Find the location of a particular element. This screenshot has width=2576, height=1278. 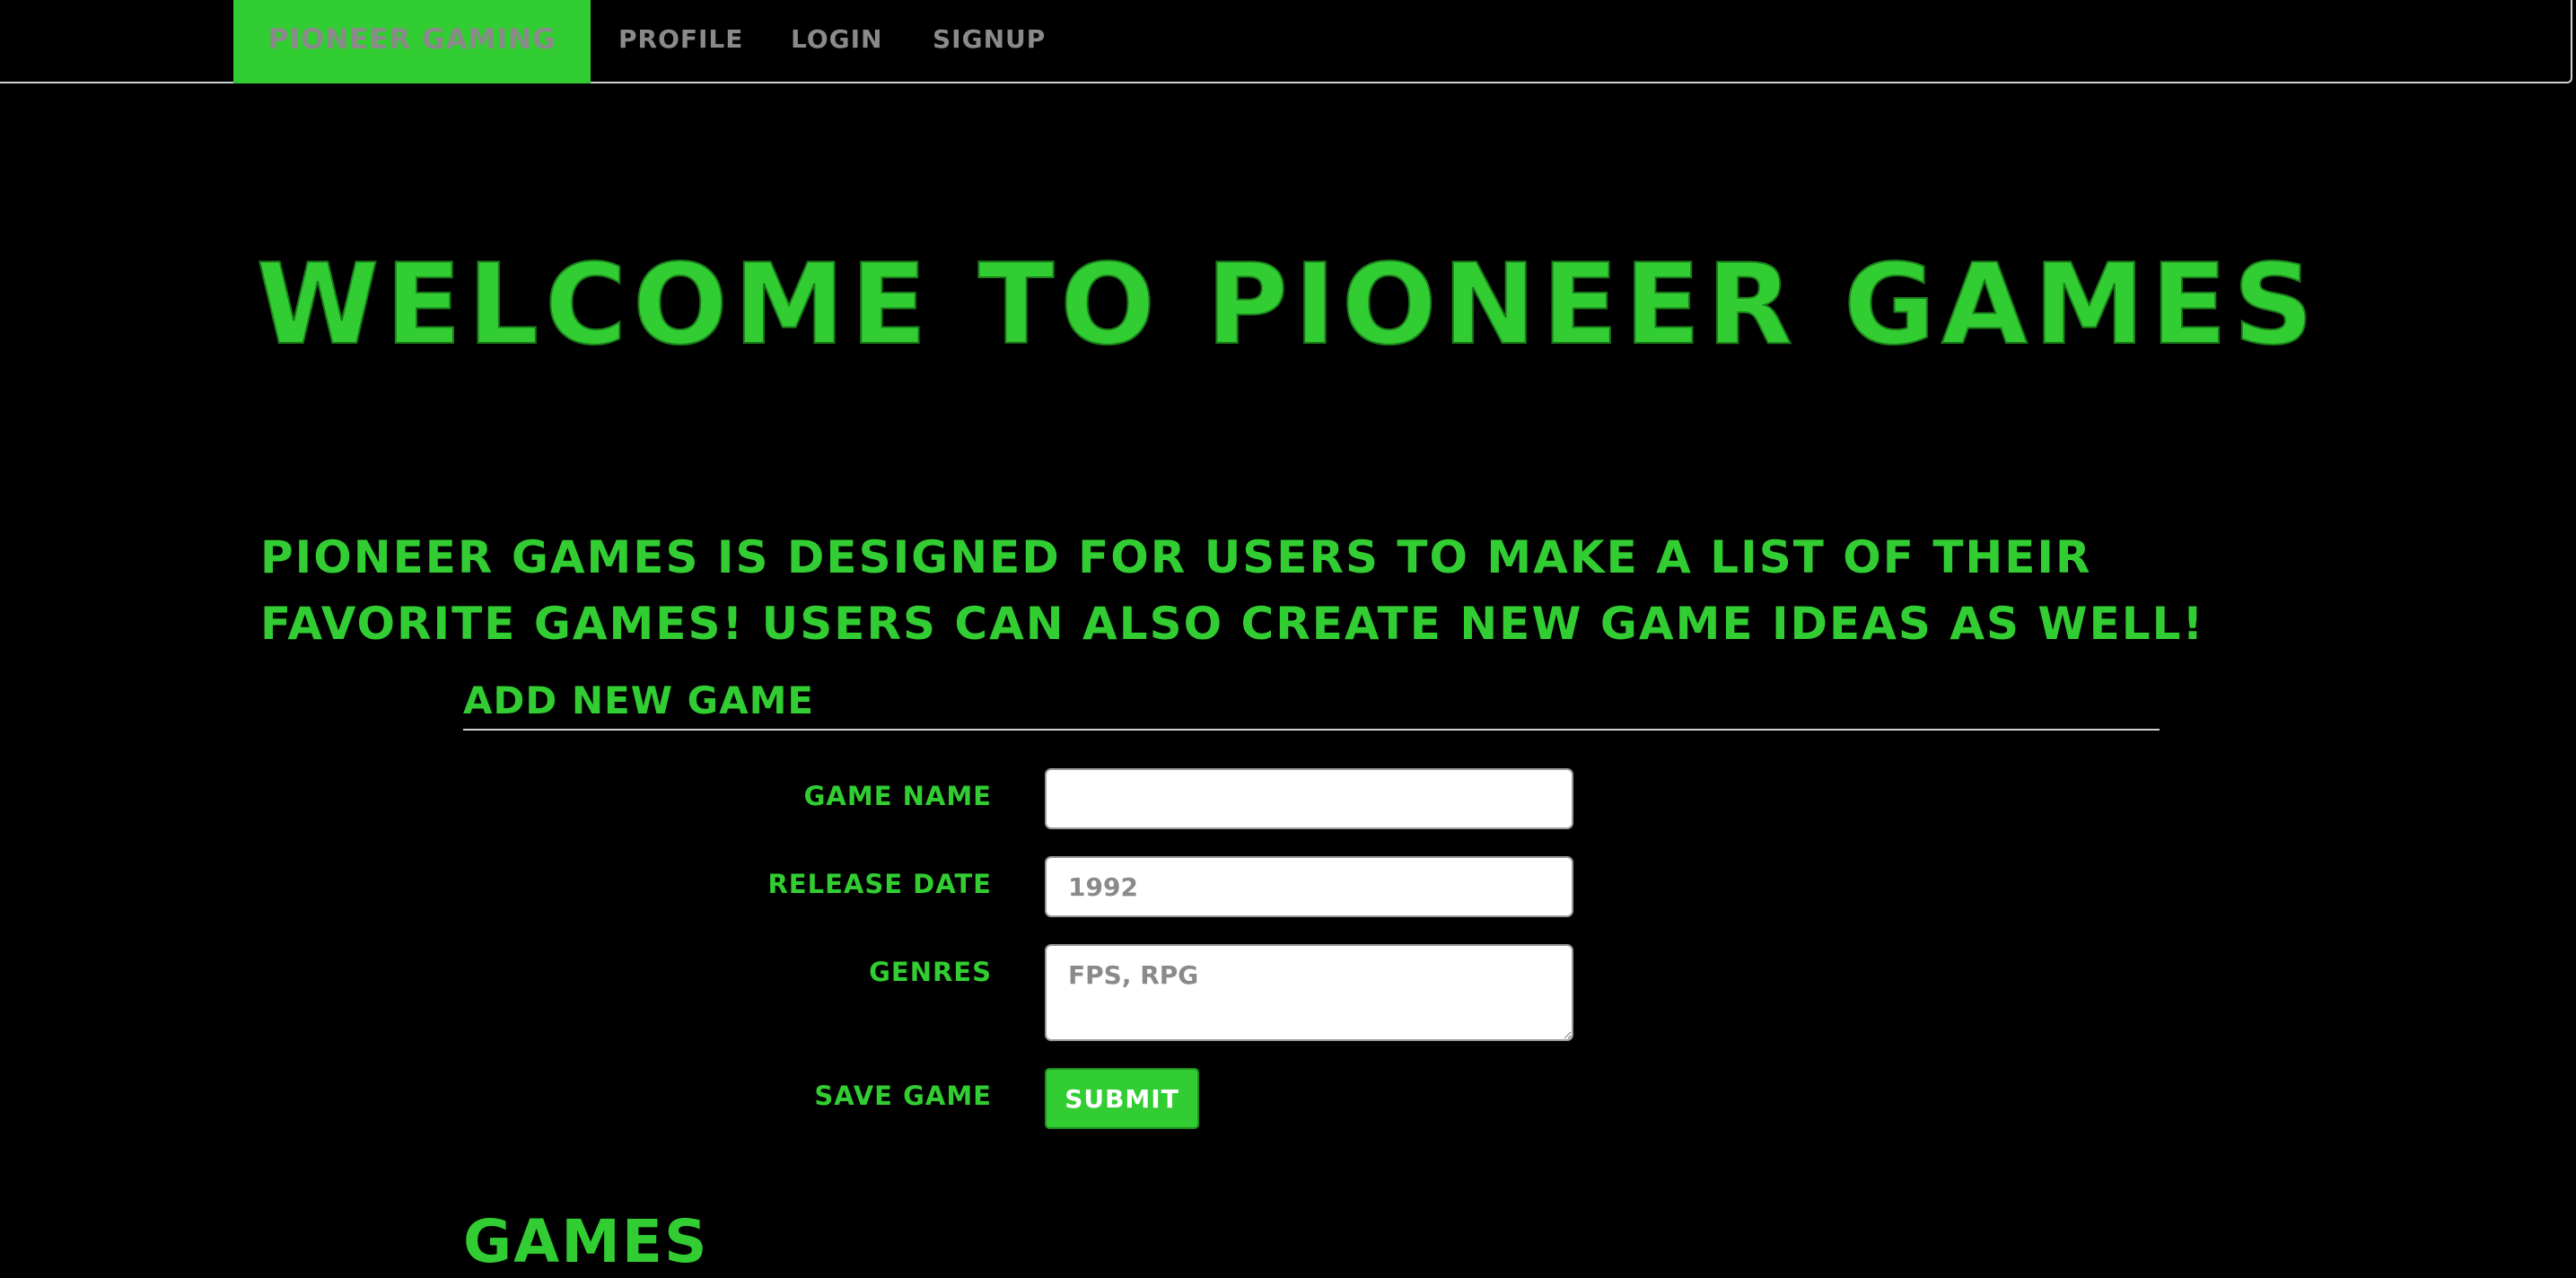

genres-textarea is located at coordinates (1309, 993).